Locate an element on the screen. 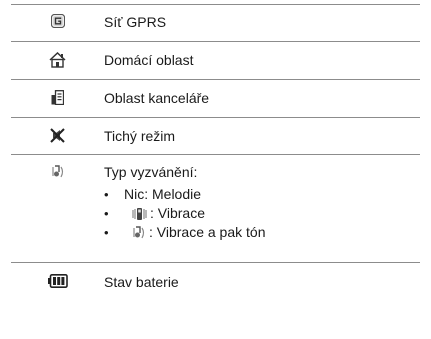 Image resolution: width=431 pixels, height=339 pixels. silent-mode-icon is located at coordinates (57, 135).